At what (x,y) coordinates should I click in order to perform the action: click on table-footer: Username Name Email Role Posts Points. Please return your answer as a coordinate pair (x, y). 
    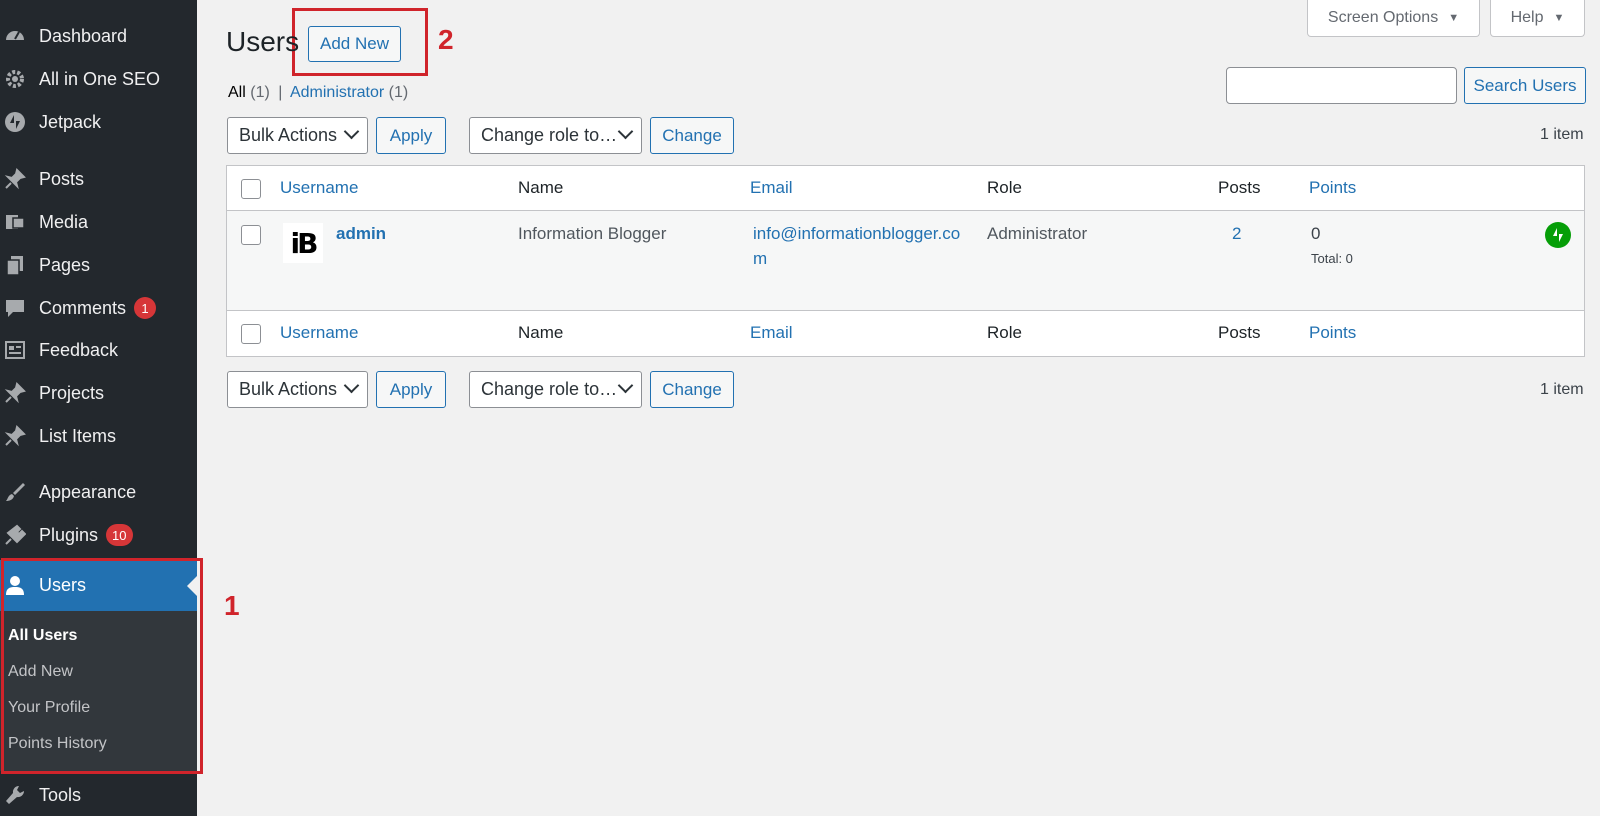
    Looking at the image, I should click on (905, 332).